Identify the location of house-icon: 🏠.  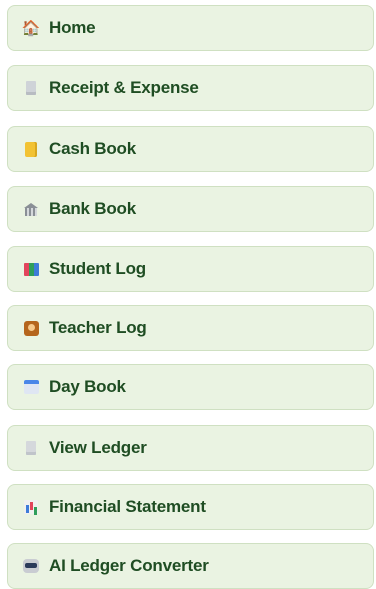
(31, 28).